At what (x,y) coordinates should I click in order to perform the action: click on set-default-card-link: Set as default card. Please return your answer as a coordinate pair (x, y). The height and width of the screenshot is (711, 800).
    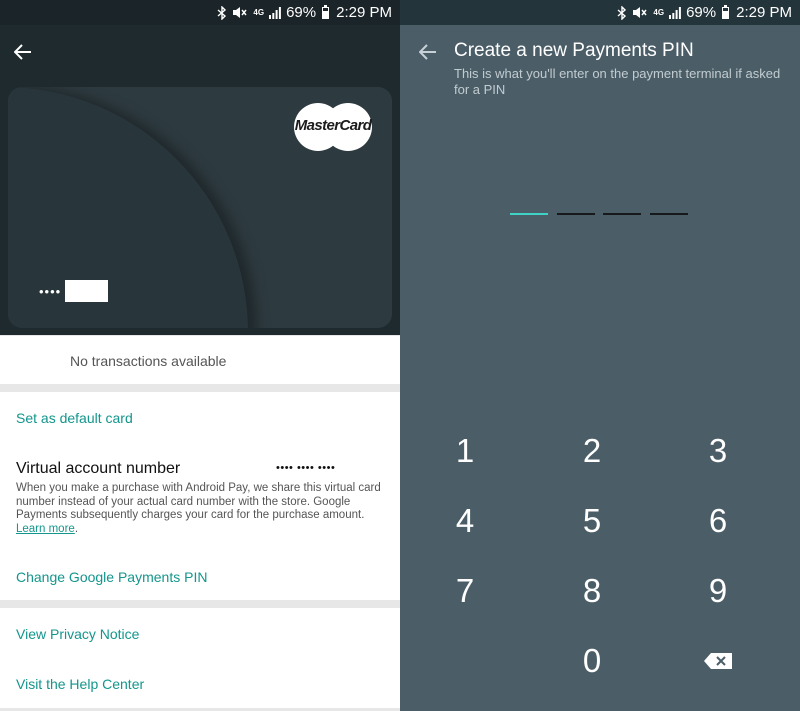
    Looking at the image, I should click on (74, 418).